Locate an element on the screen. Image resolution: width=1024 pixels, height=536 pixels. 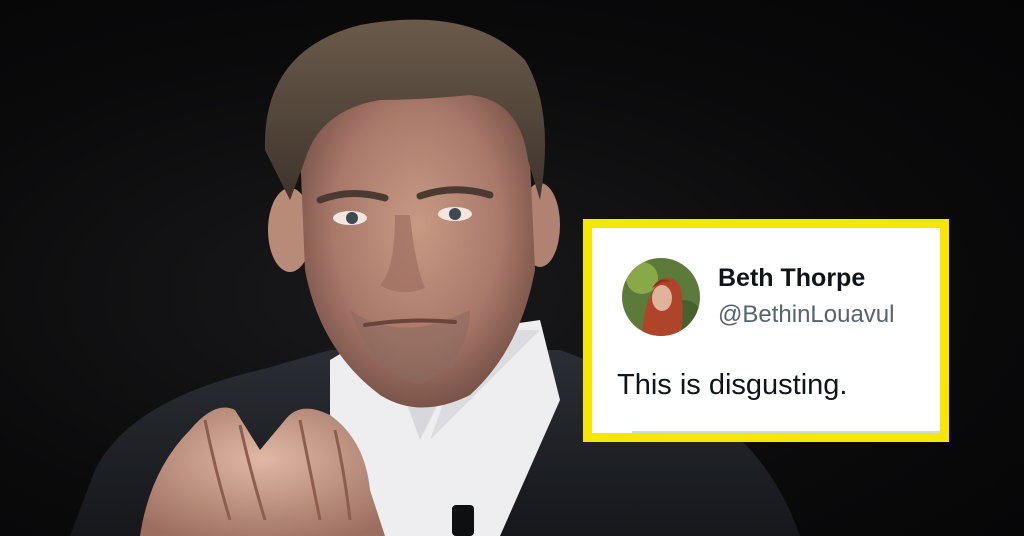
avatar is located at coordinates (661, 297).